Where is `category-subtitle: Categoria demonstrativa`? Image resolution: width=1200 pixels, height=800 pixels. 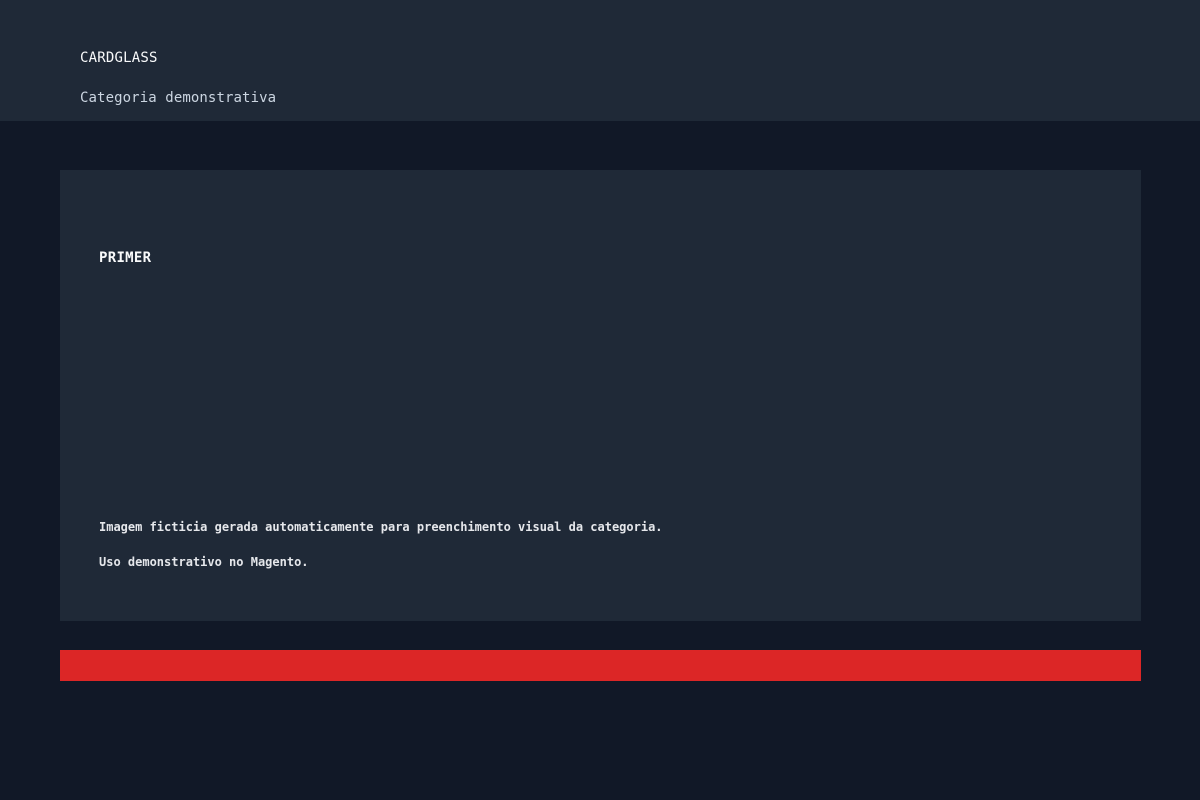 category-subtitle: Categoria demonstrativa is located at coordinates (178, 98).